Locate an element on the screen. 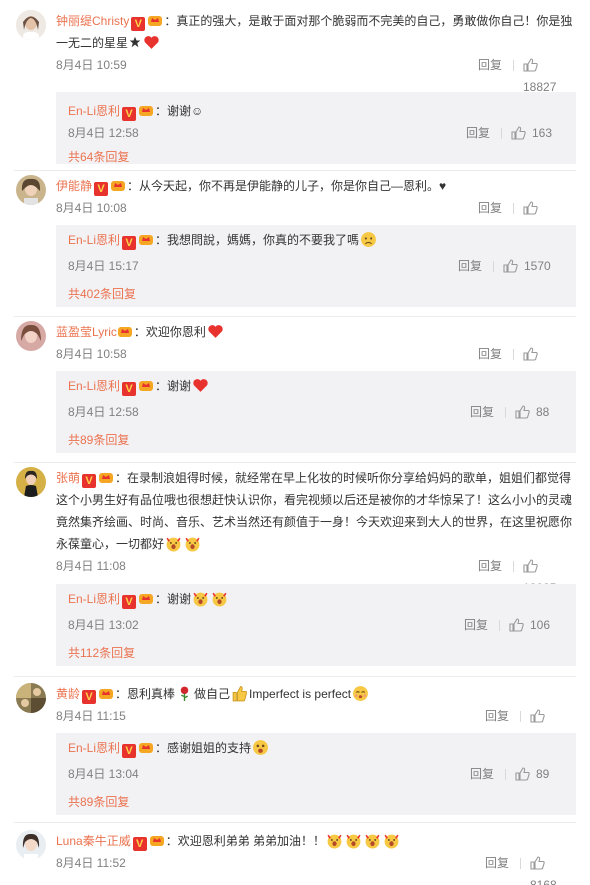 The width and height of the screenshot is (590, 885). like-button: 88 is located at coordinates (532, 412).